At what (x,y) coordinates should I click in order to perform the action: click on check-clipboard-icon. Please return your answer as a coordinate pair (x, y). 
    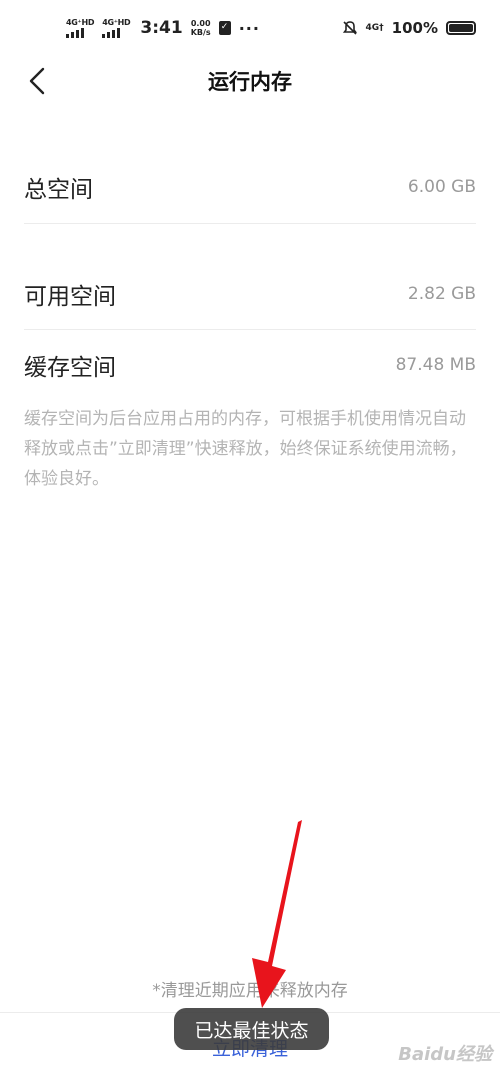
    Looking at the image, I should click on (224, 28).